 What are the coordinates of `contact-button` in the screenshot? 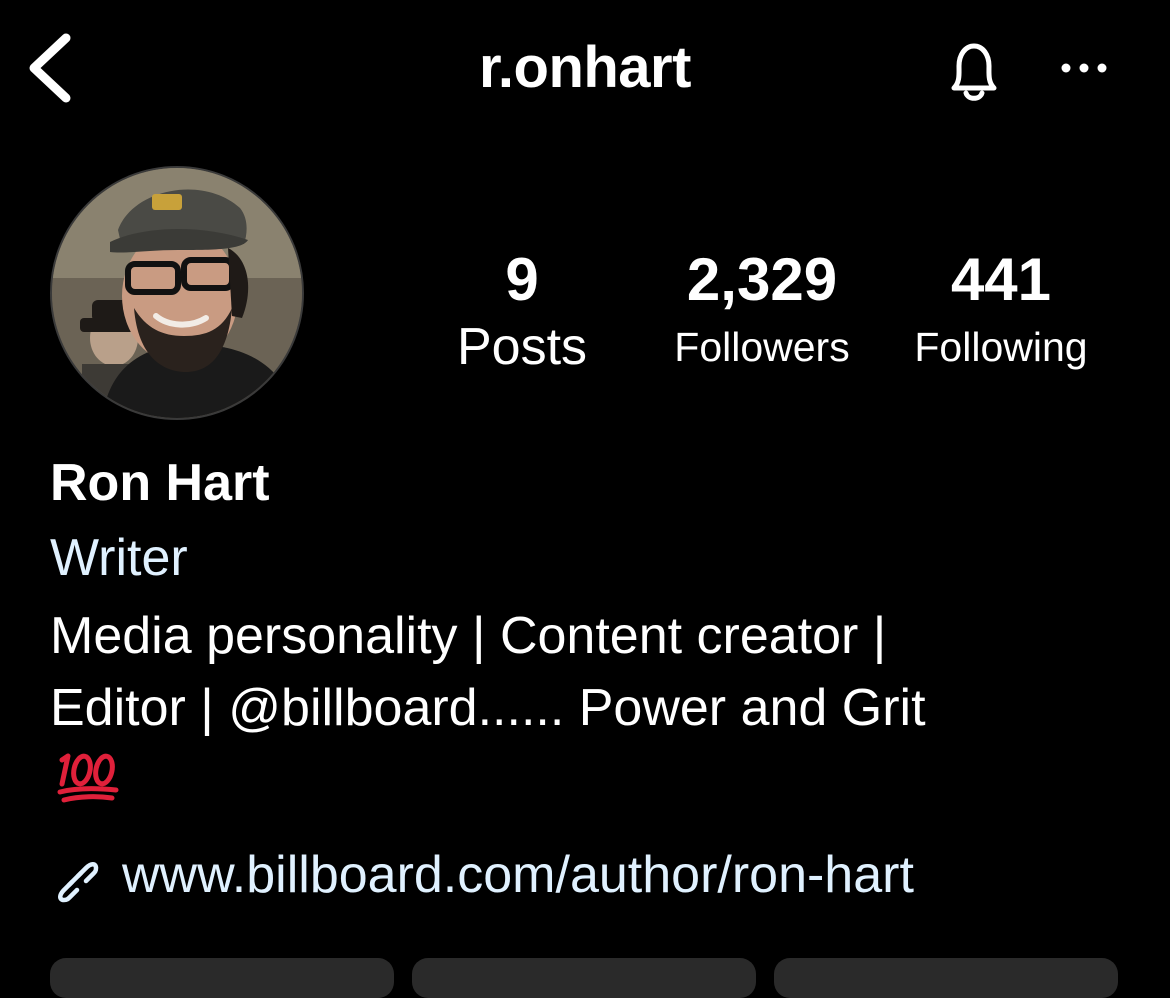 It's located at (946, 978).